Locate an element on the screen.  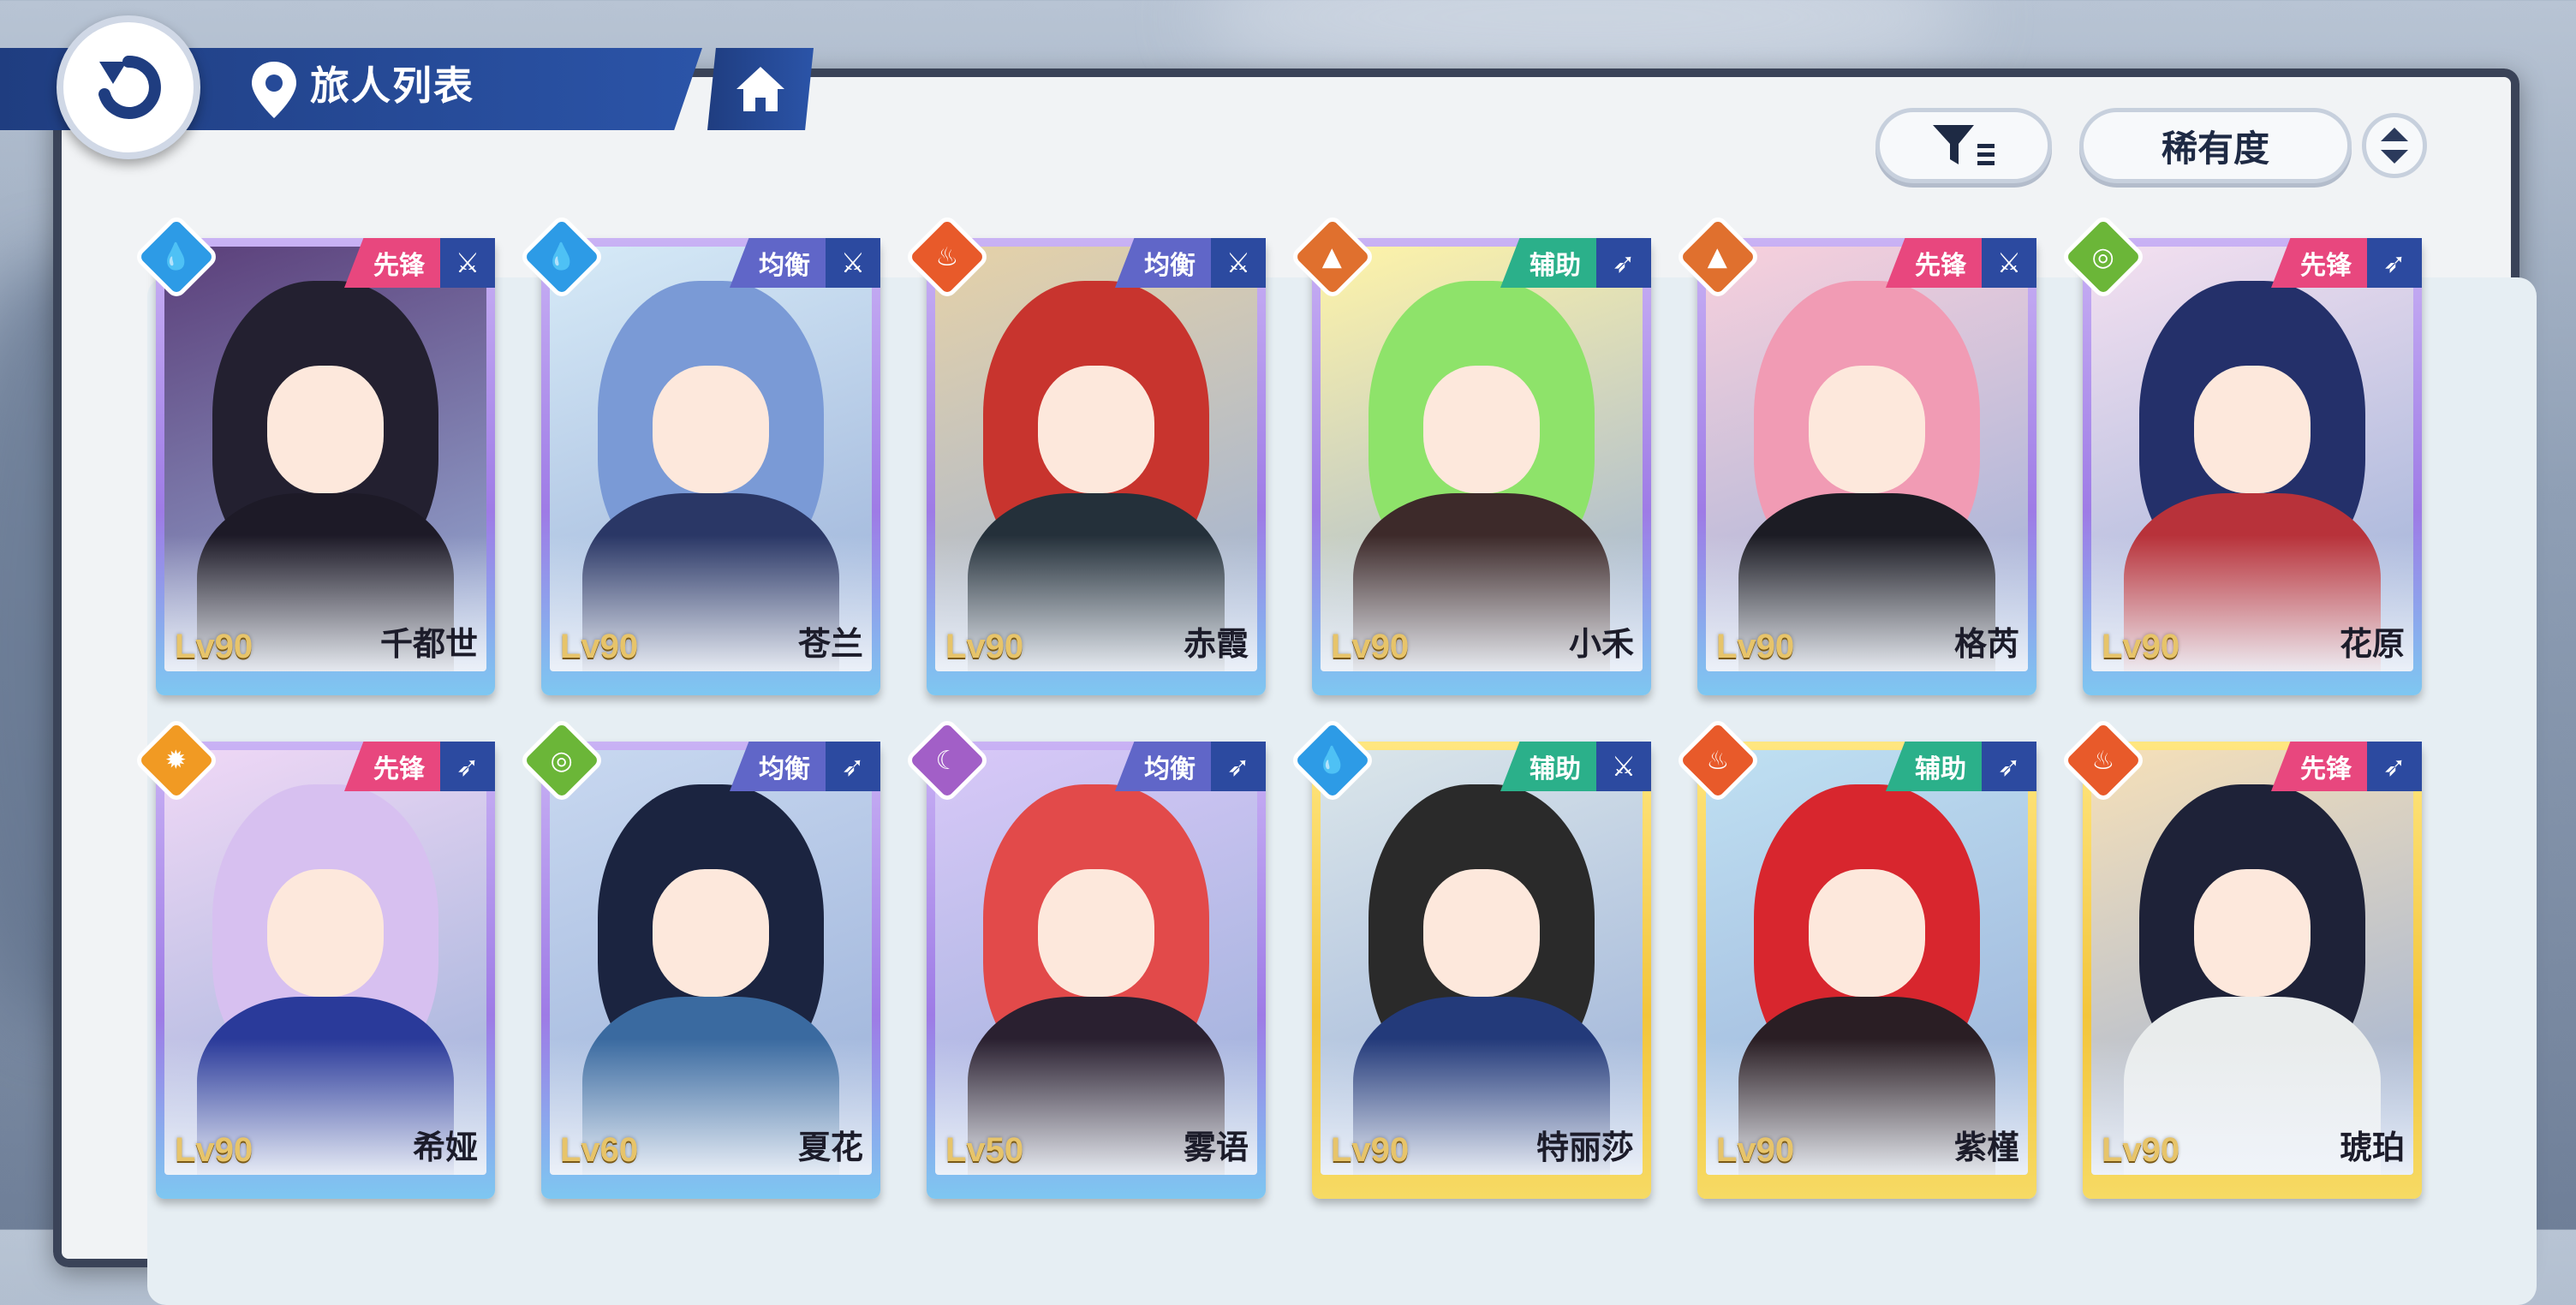
traveler-card: Lv90 小禾 ▲ 辅助 ➶ is located at coordinates (1470, 454).